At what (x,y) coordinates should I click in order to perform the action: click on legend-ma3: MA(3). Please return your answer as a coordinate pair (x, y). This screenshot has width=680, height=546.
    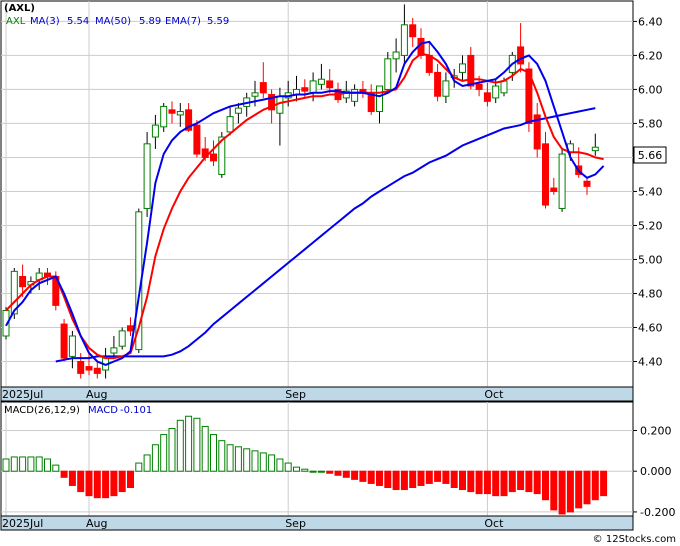
    Looking at the image, I should click on (45, 21).